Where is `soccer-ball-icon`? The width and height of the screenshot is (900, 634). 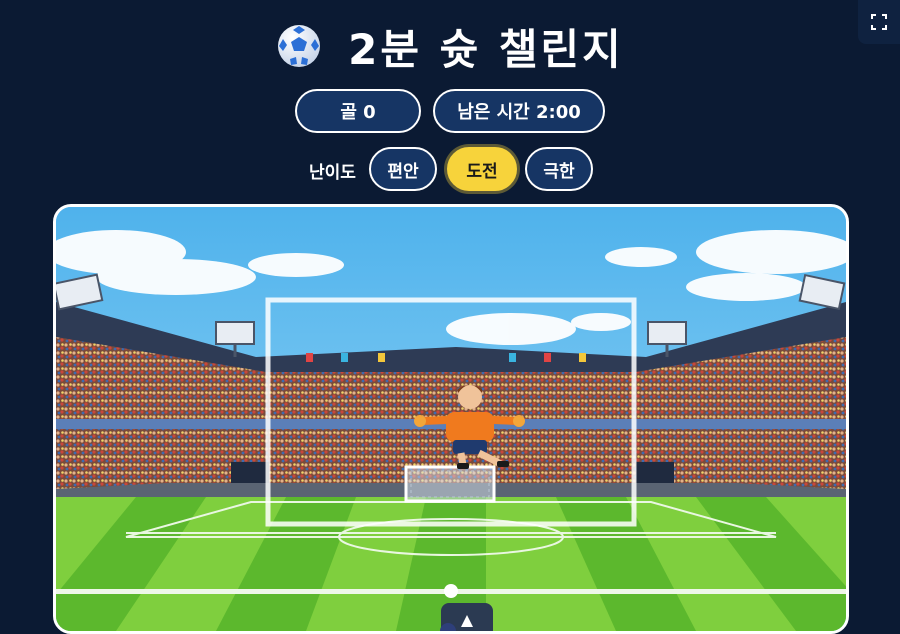 soccer-ball-icon is located at coordinates (299, 46).